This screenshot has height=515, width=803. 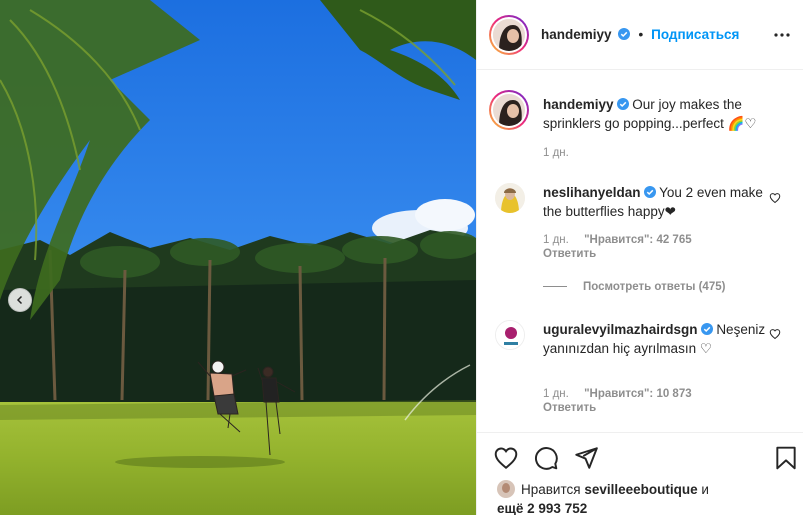 What do you see at coordinates (506, 458) in the screenshot?
I see `heart-icon` at bounding box center [506, 458].